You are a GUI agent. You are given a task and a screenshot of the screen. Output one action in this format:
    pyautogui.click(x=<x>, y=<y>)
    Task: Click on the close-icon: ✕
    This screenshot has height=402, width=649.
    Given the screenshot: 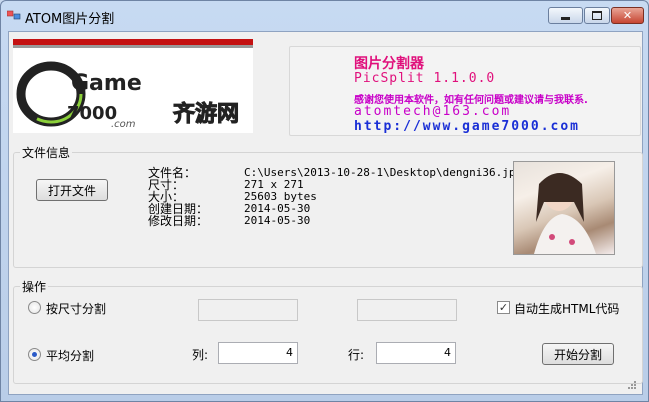 What is the action you would take?
    pyautogui.click(x=627, y=15)
    